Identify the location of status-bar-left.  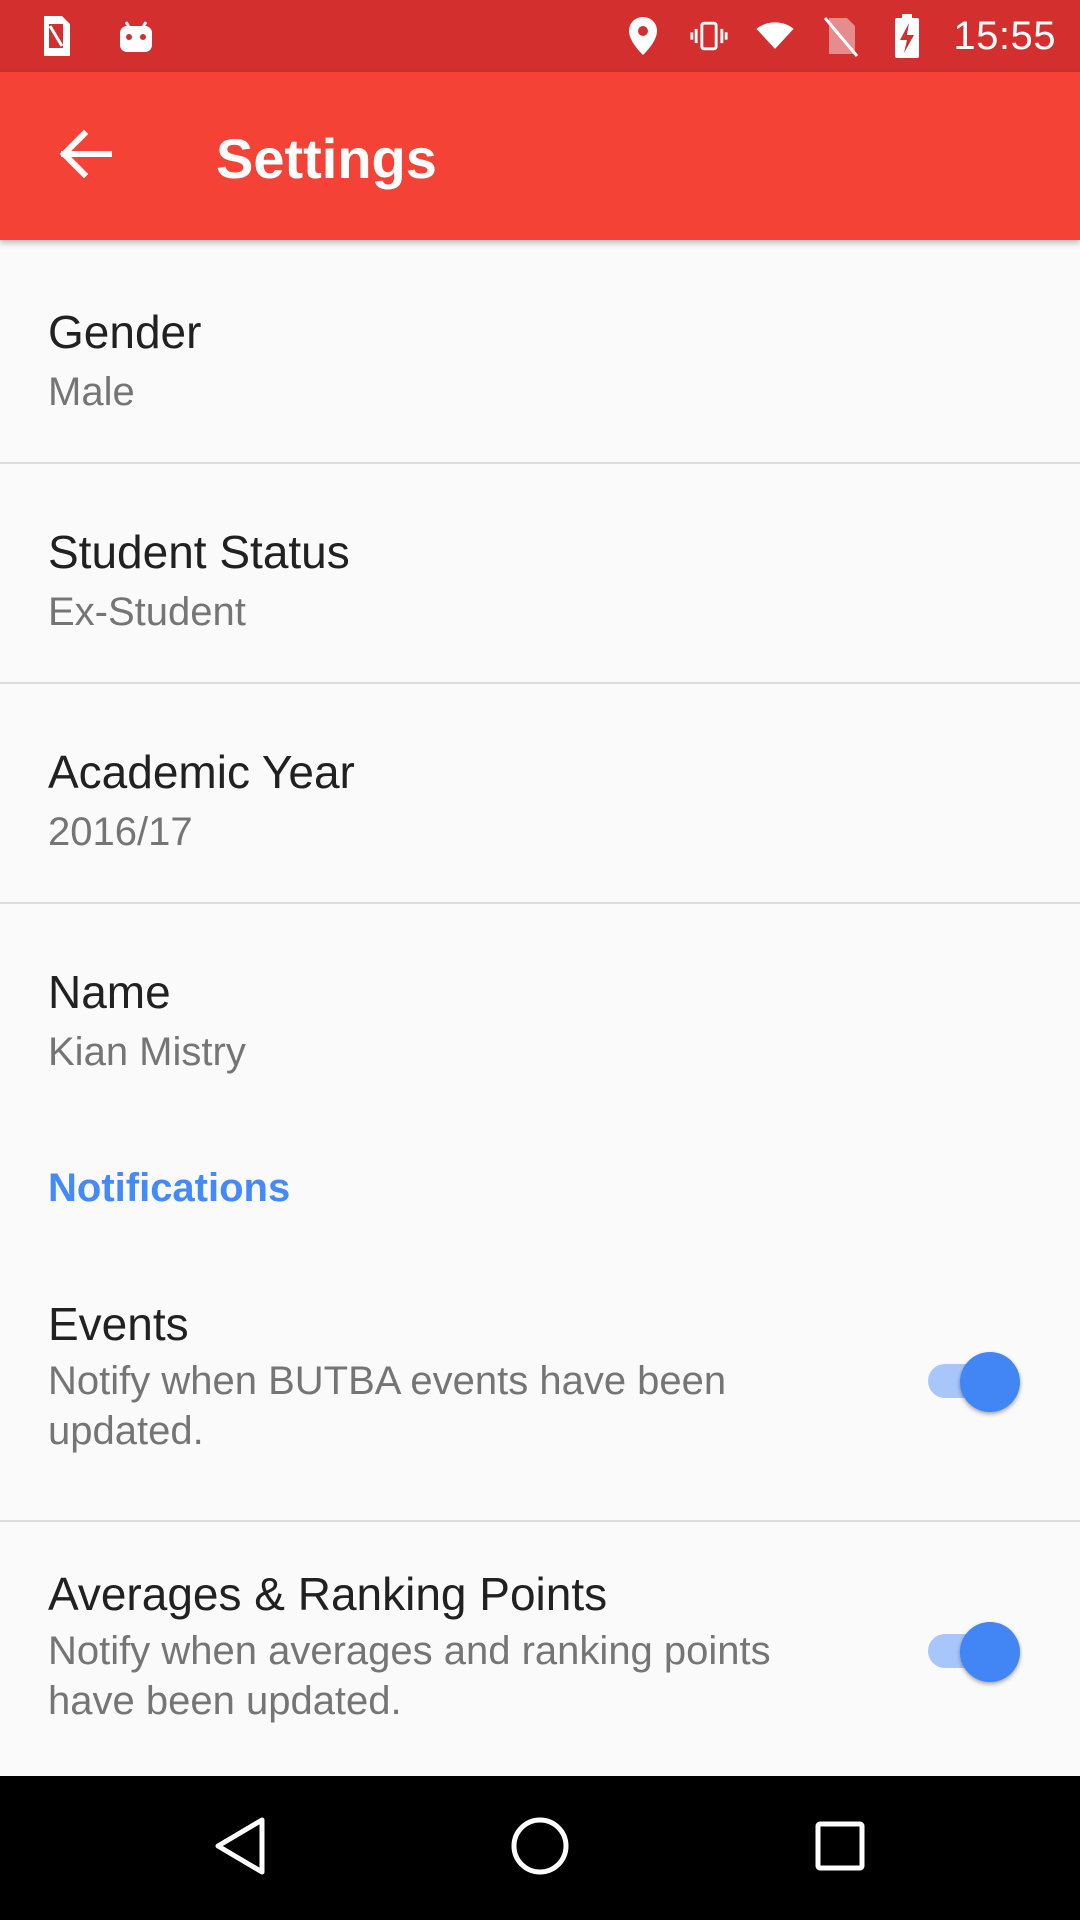
(96, 36).